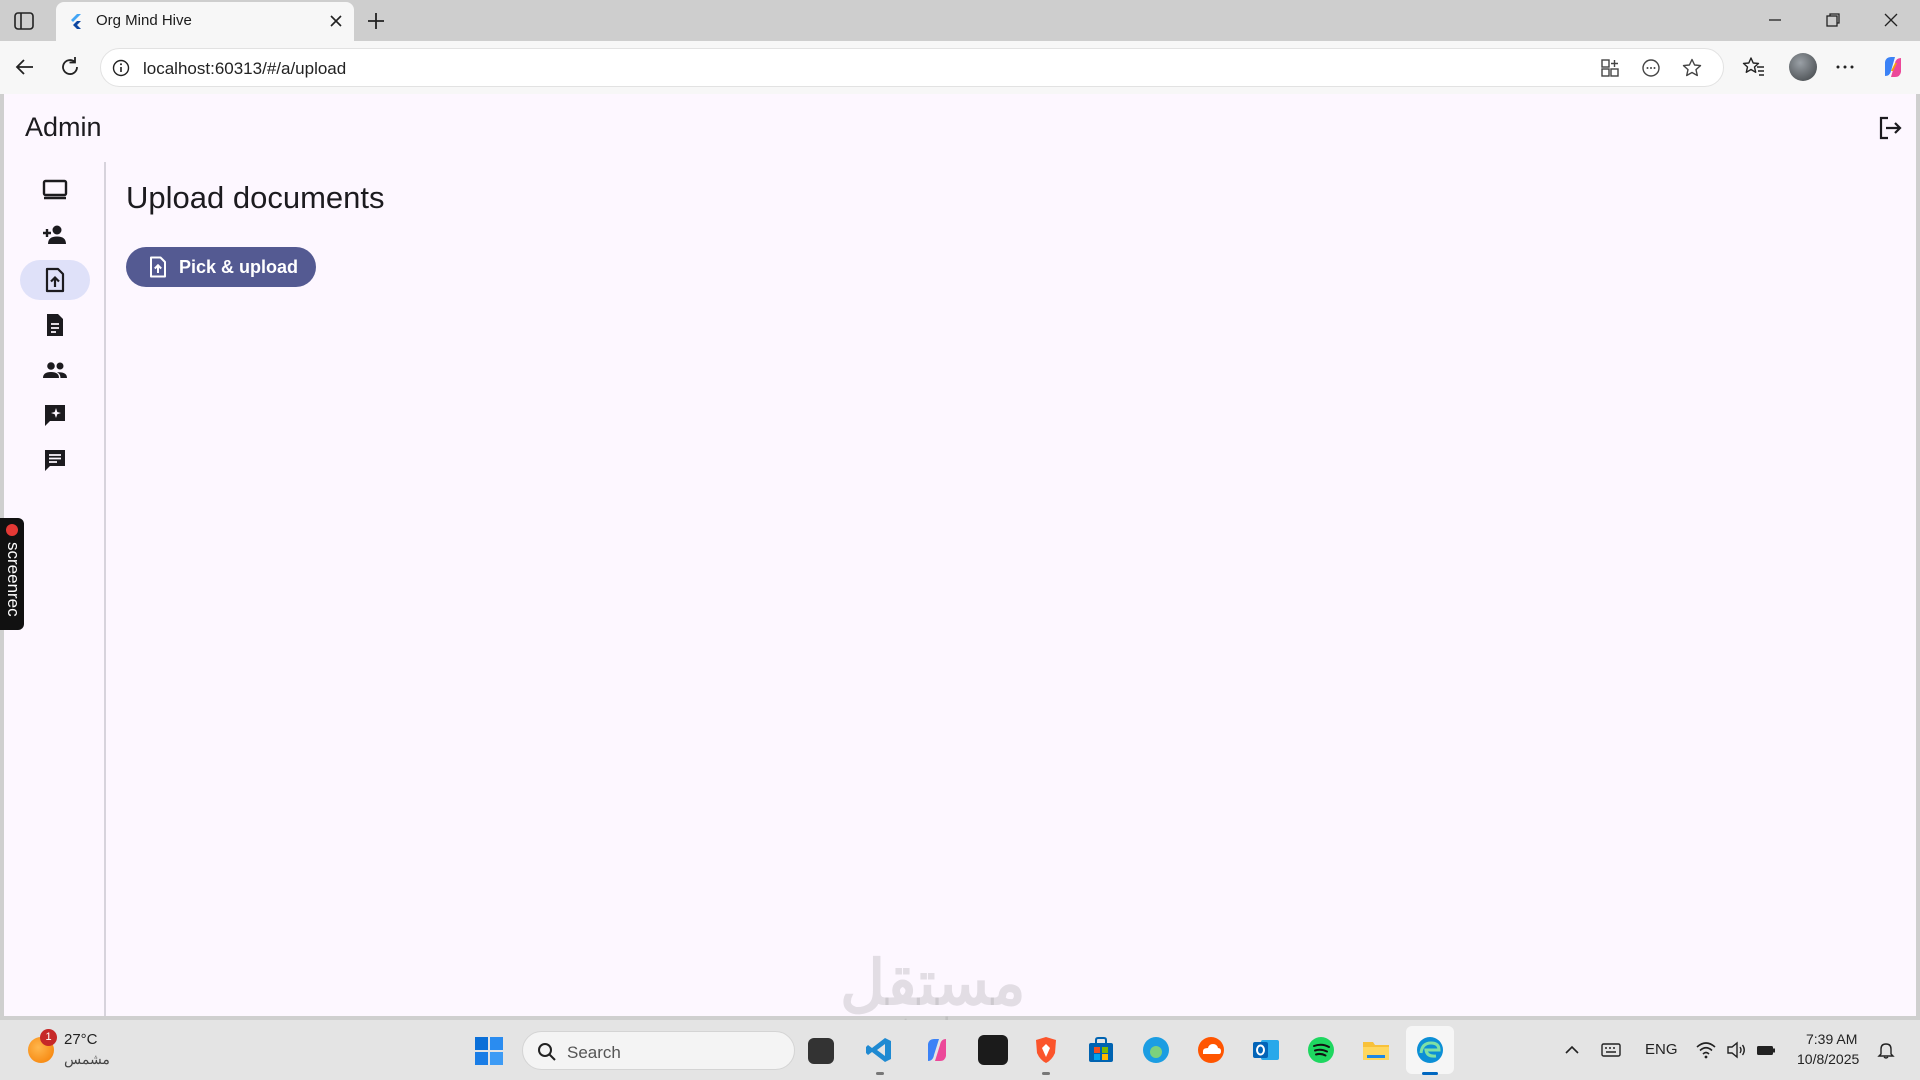  Describe the element at coordinates (1692, 68) in the screenshot. I see `favorite-star-icon` at that location.